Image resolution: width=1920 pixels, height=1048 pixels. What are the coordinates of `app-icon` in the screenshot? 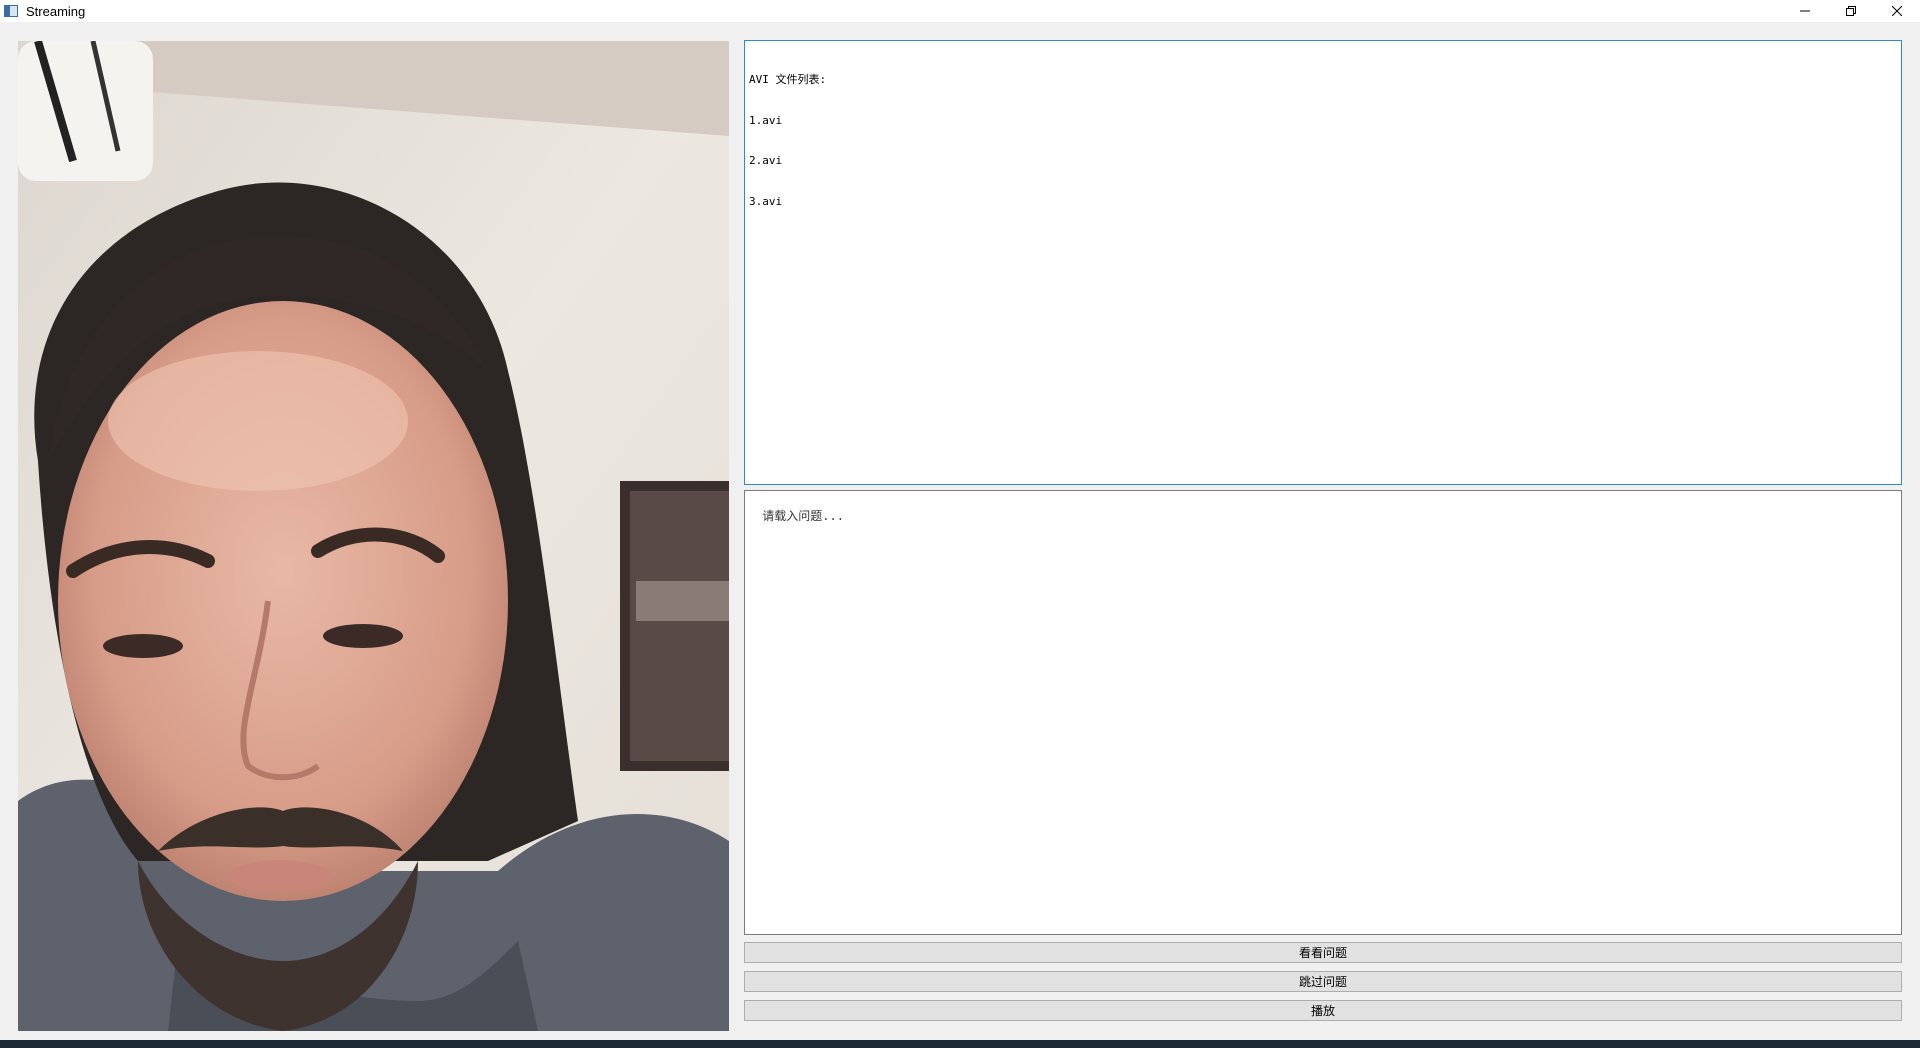 It's located at (11, 11).